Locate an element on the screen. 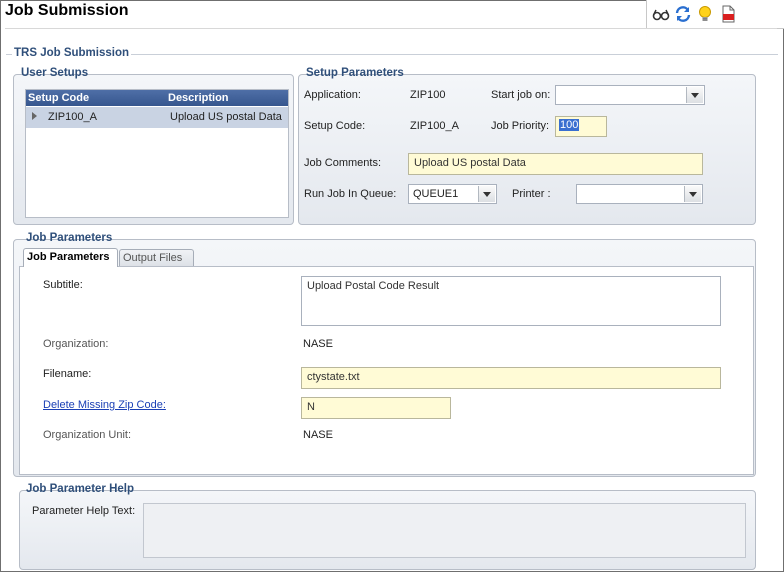  job-priority-value: 100 is located at coordinates (569, 125).